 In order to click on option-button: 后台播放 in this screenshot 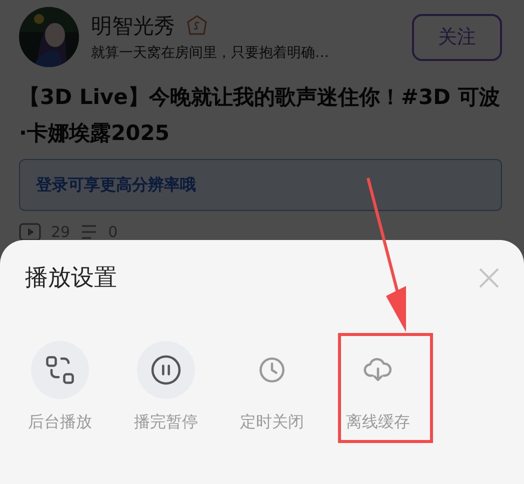, I will do `click(60, 387)`.